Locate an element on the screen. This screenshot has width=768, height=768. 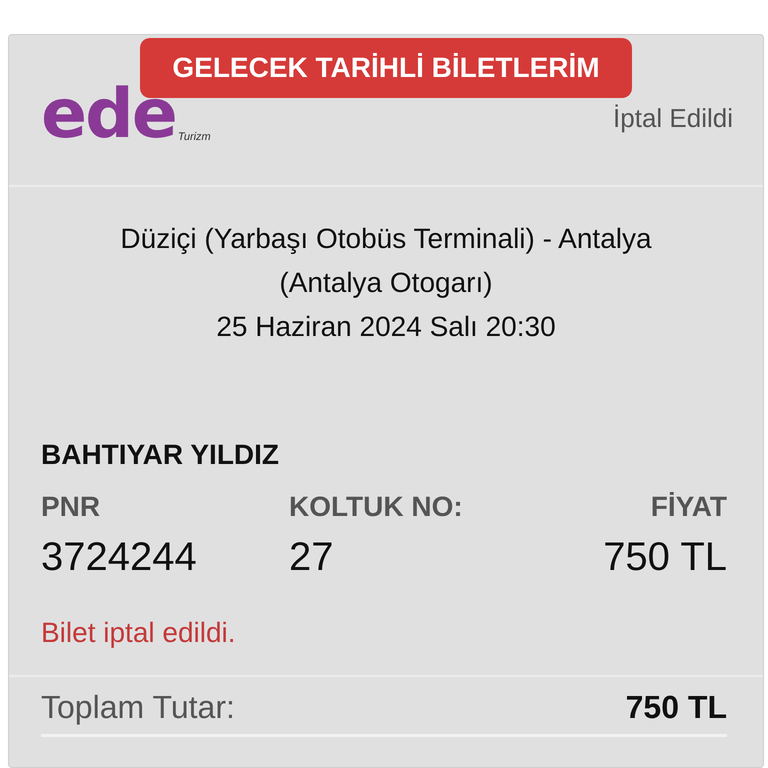
departure-date: 25 Haziran 2024 Salı 20:30 is located at coordinates (386, 327).